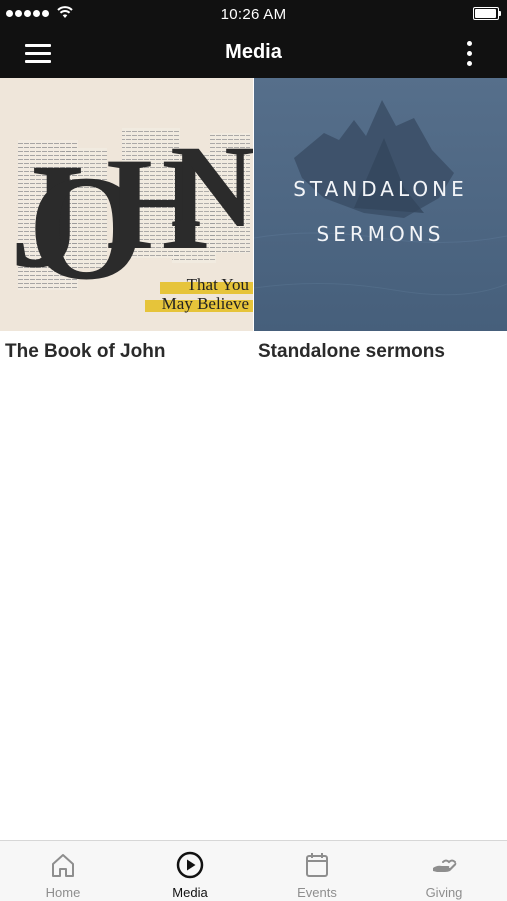  Describe the element at coordinates (380, 204) in the screenshot. I see `standalone-sermons-artwork: STANDALONE SERMONS` at that location.